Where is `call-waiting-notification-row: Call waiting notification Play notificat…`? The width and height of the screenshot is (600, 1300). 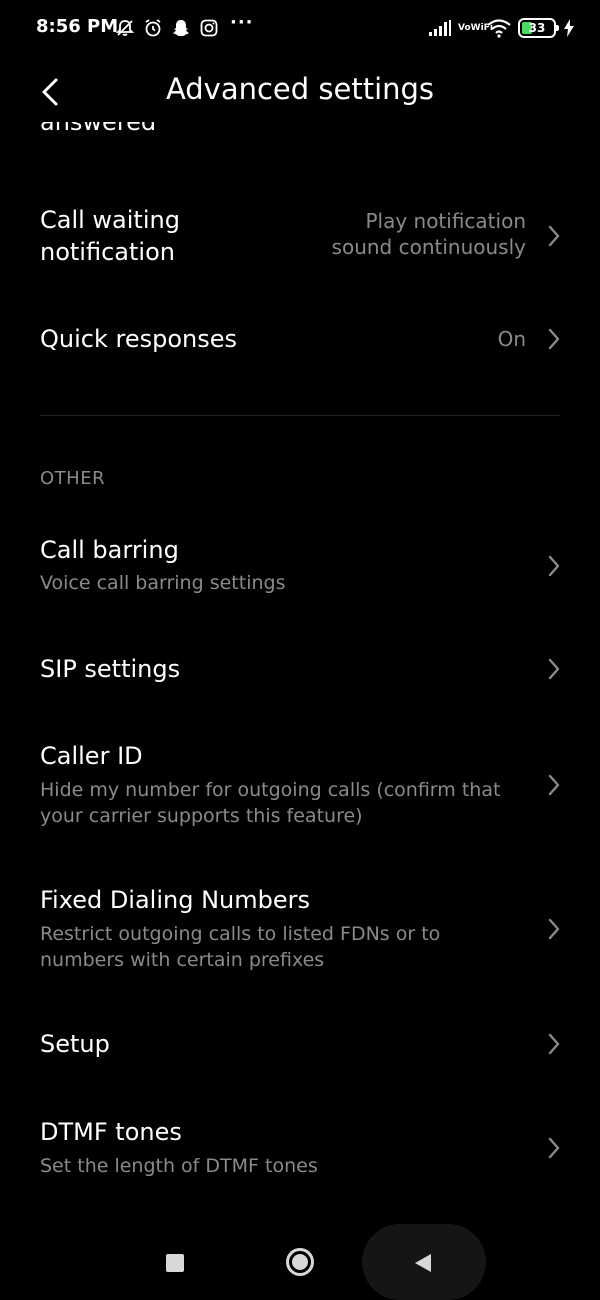 call-waiting-notification-row: Call waiting notification Play notificat… is located at coordinates (300, 240).